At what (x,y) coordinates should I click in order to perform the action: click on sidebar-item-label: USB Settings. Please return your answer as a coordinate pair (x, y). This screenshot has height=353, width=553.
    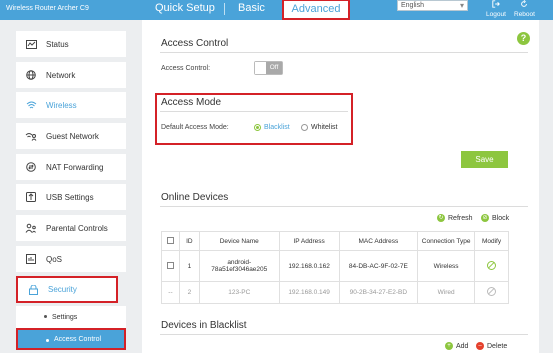
    Looking at the image, I should click on (70, 197).